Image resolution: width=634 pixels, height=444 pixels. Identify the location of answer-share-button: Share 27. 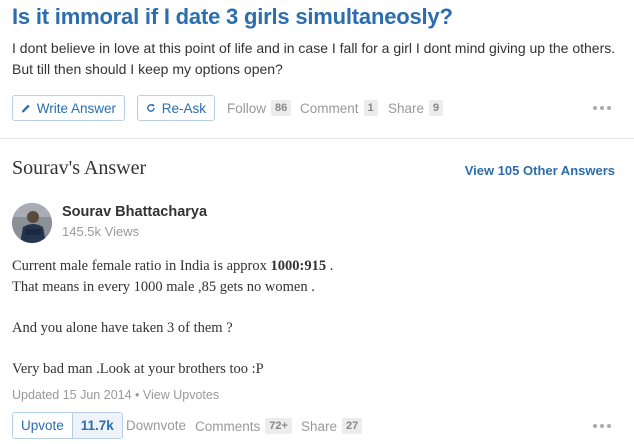
(332, 426).